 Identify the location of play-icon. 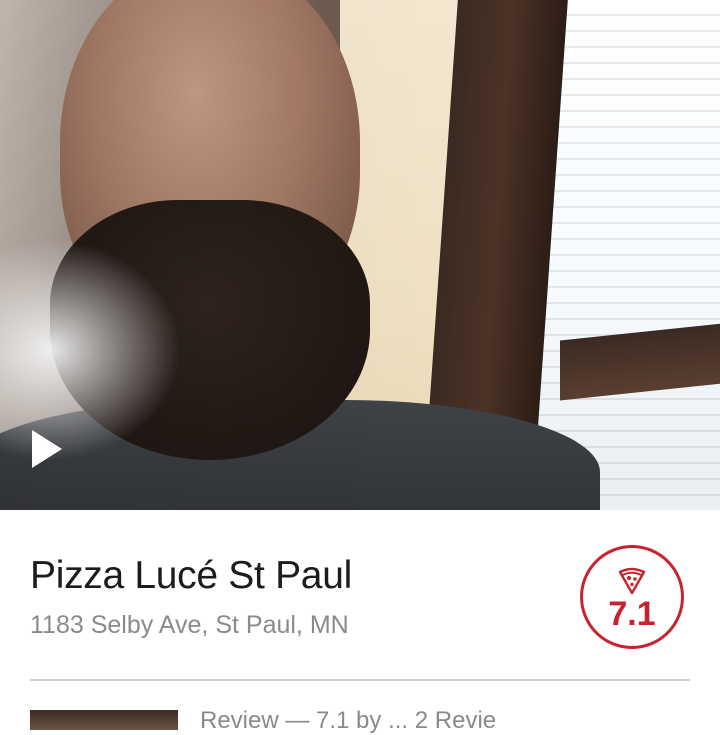
(47, 449).